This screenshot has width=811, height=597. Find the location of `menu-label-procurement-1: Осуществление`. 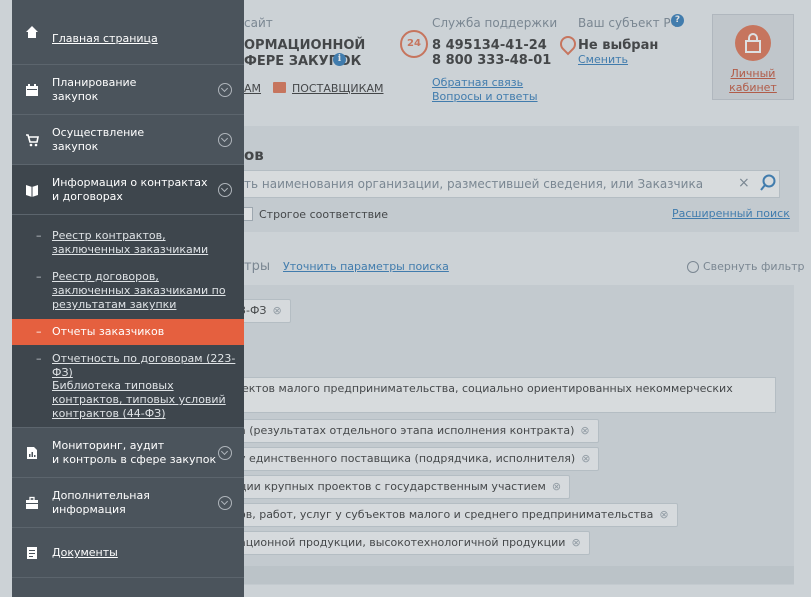

menu-label-procurement-1: Осуществление is located at coordinates (98, 132).